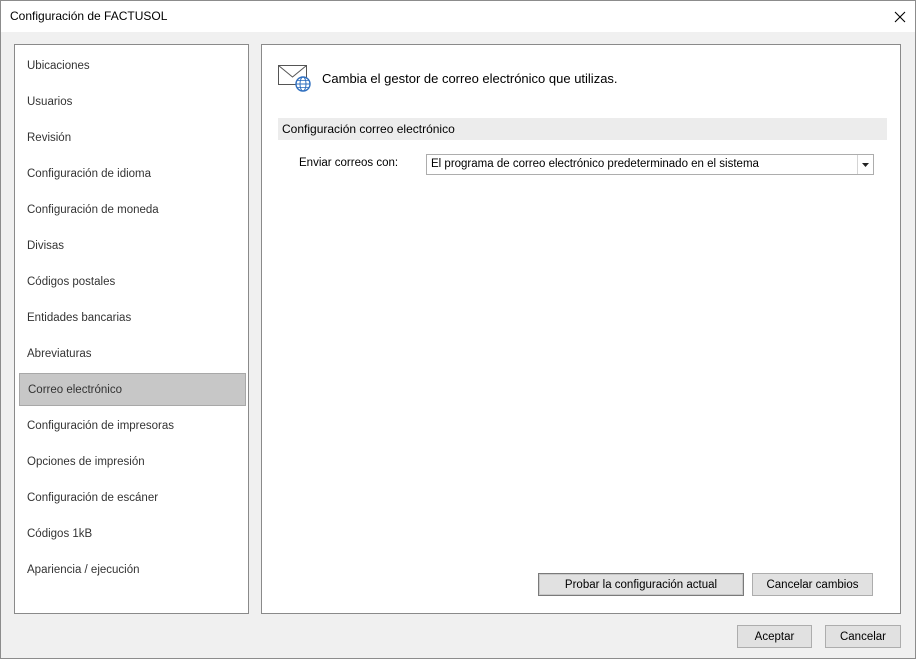 This screenshot has height=659, width=916. Describe the element at coordinates (641, 584) in the screenshot. I see `test-config-button: Probar la configuración actual` at that location.